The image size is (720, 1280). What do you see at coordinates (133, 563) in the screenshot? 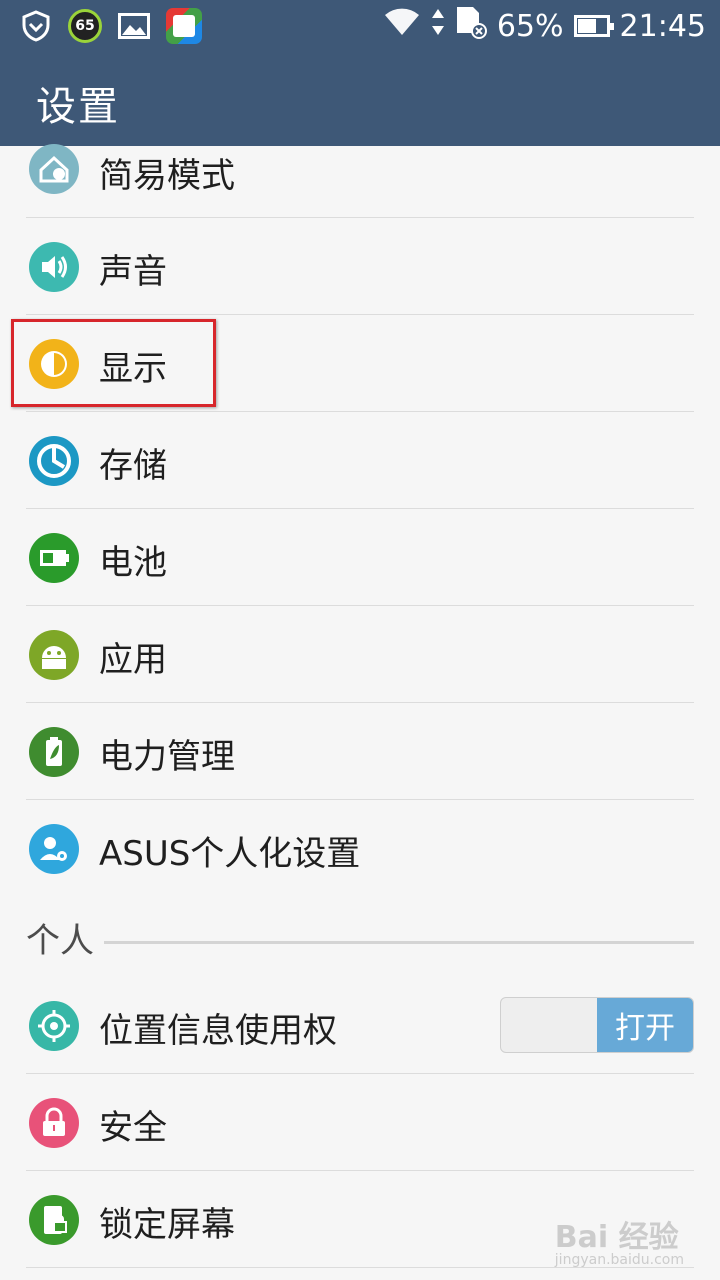
I see `settings-item-label: 电池` at bounding box center [133, 563].